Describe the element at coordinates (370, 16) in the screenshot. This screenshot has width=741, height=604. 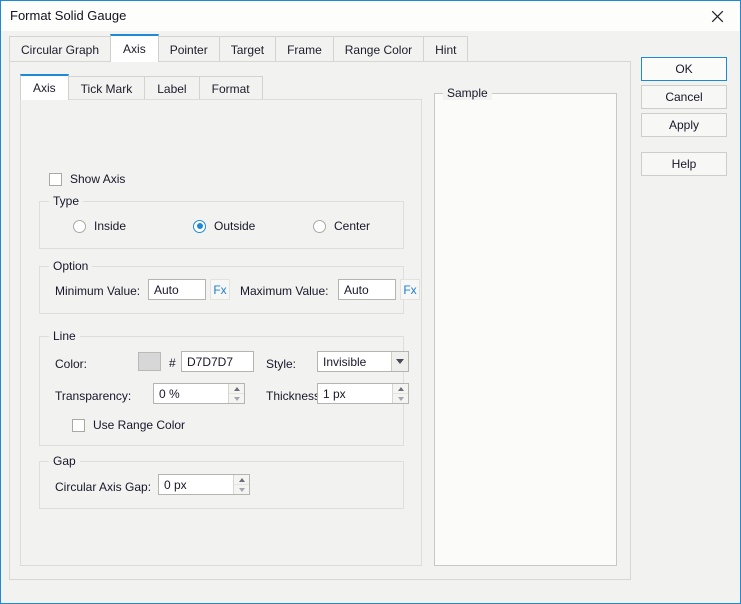
I see `title-bar: Format Solid Gauge` at that location.